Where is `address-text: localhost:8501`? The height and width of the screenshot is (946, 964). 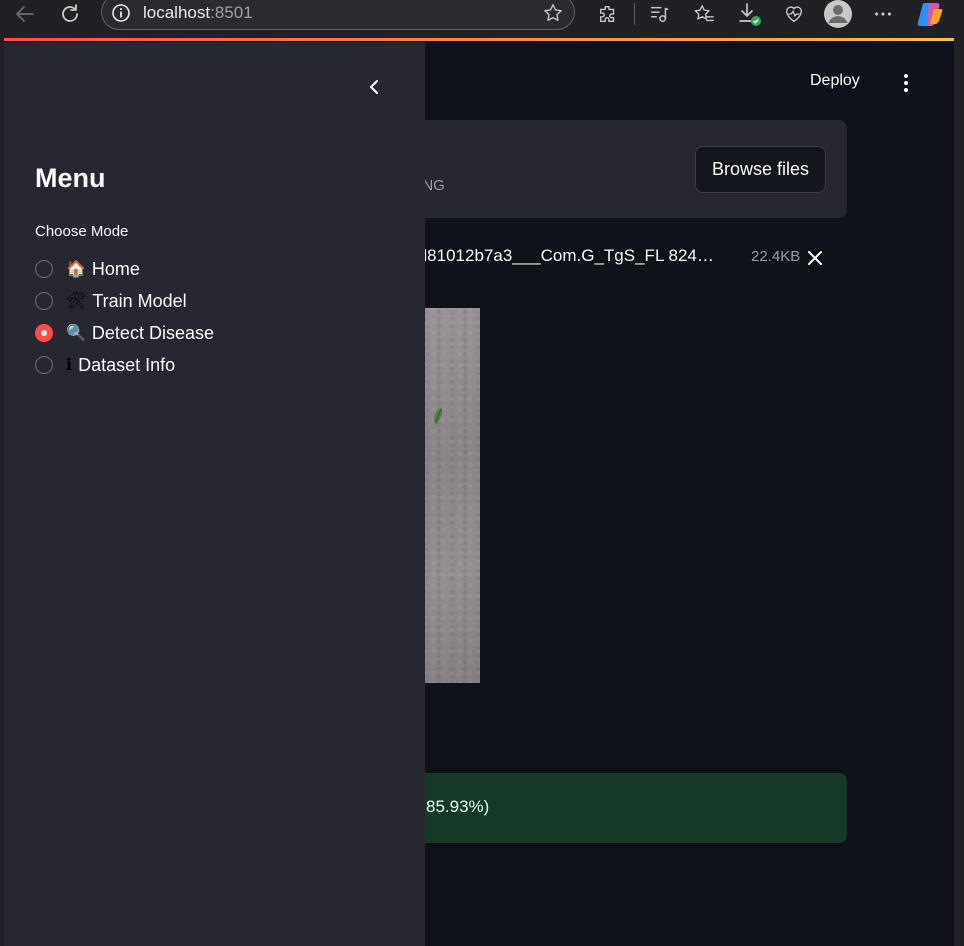 address-text: localhost:8501 is located at coordinates (198, 13).